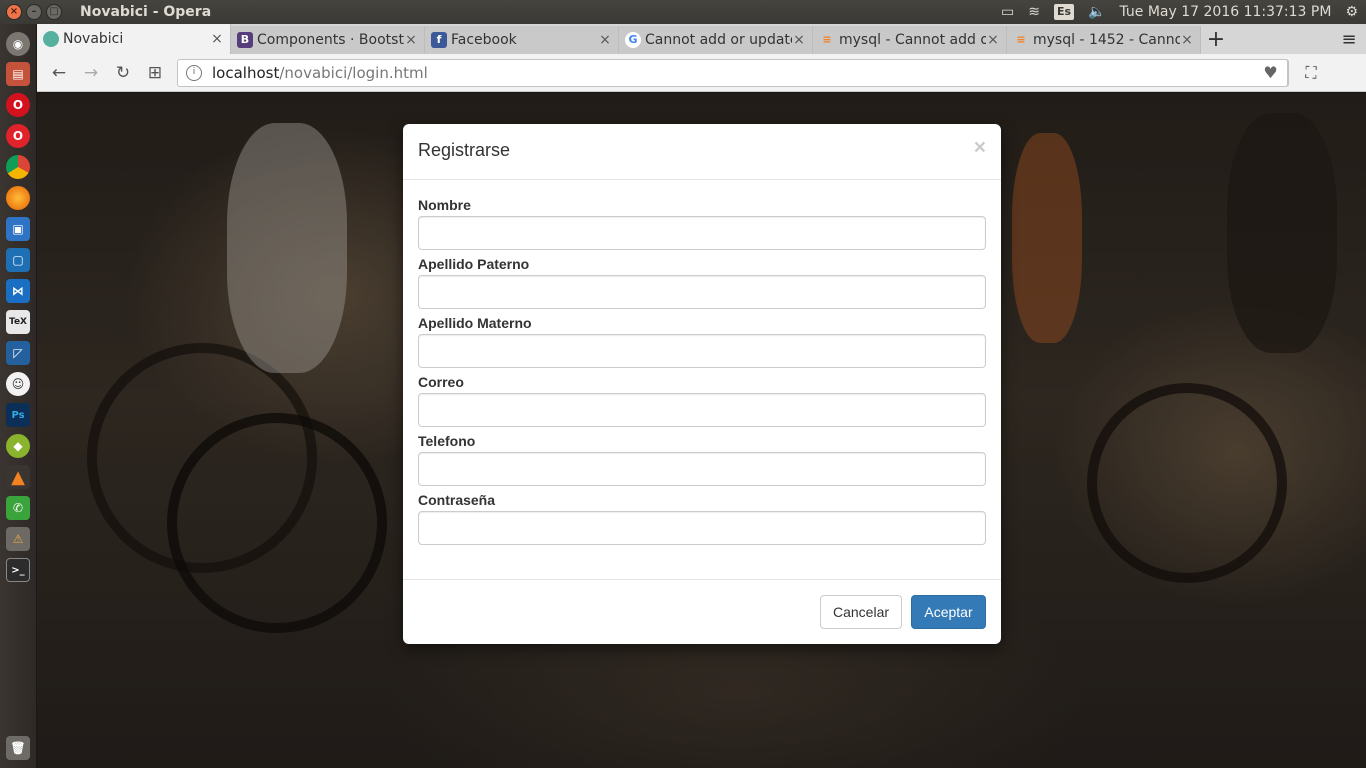 This screenshot has width=1366, height=768. I want to click on opera-beta-icon: O, so click(18, 136).